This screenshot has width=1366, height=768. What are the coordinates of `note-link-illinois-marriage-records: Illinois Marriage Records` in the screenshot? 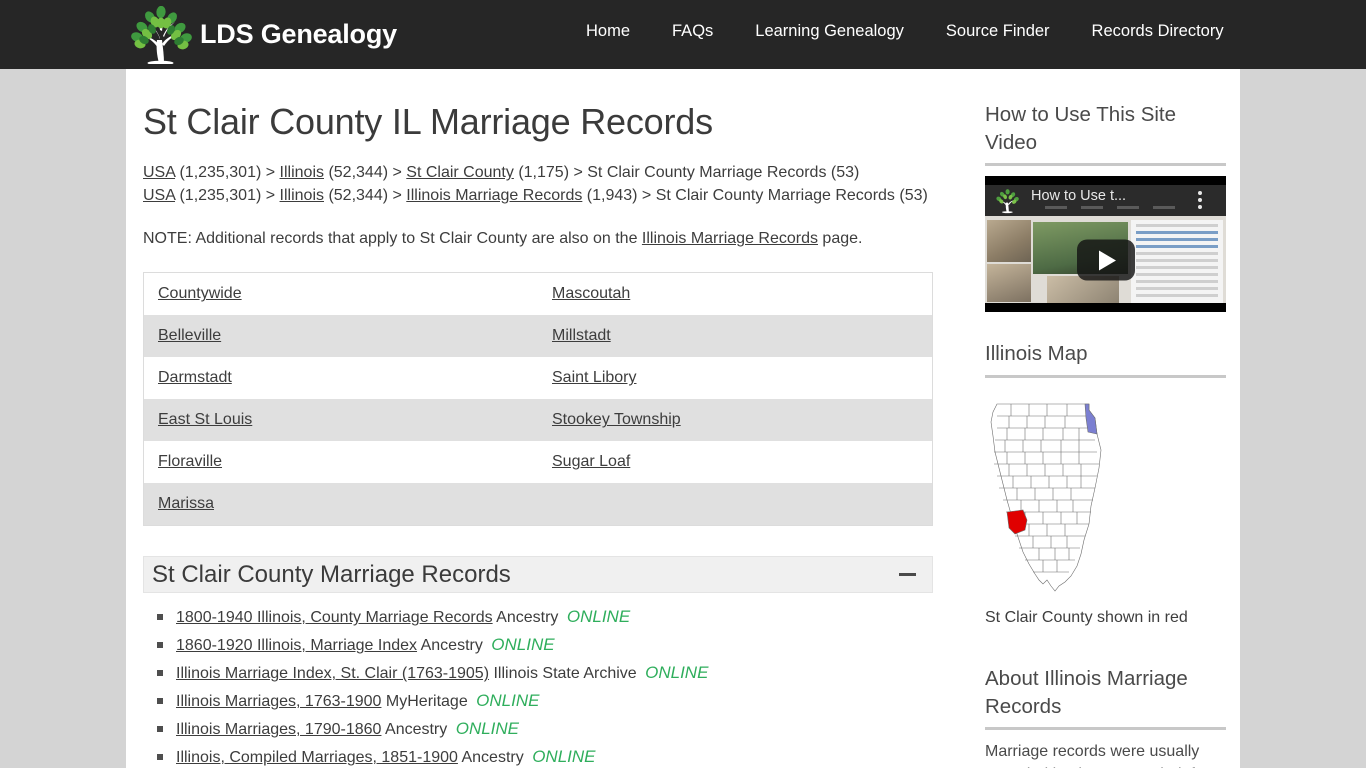 It's located at (730, 238).